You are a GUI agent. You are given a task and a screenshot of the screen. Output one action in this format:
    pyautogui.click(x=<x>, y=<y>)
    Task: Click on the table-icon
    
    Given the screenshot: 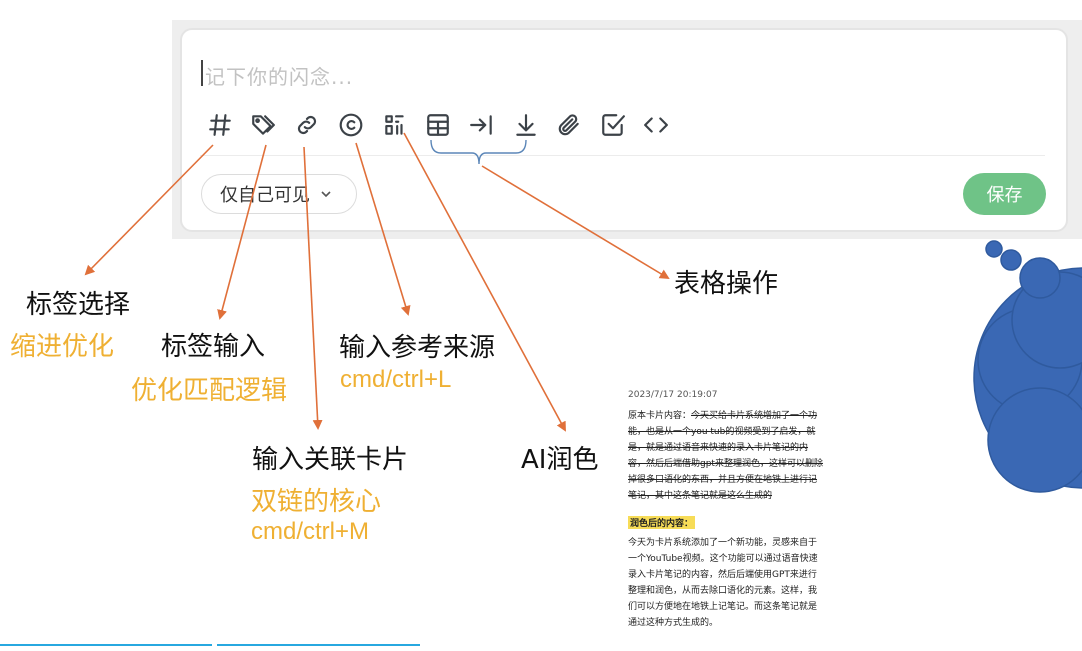 What is the action you would take?
    pyautogui.click(x=438, y=125)
    